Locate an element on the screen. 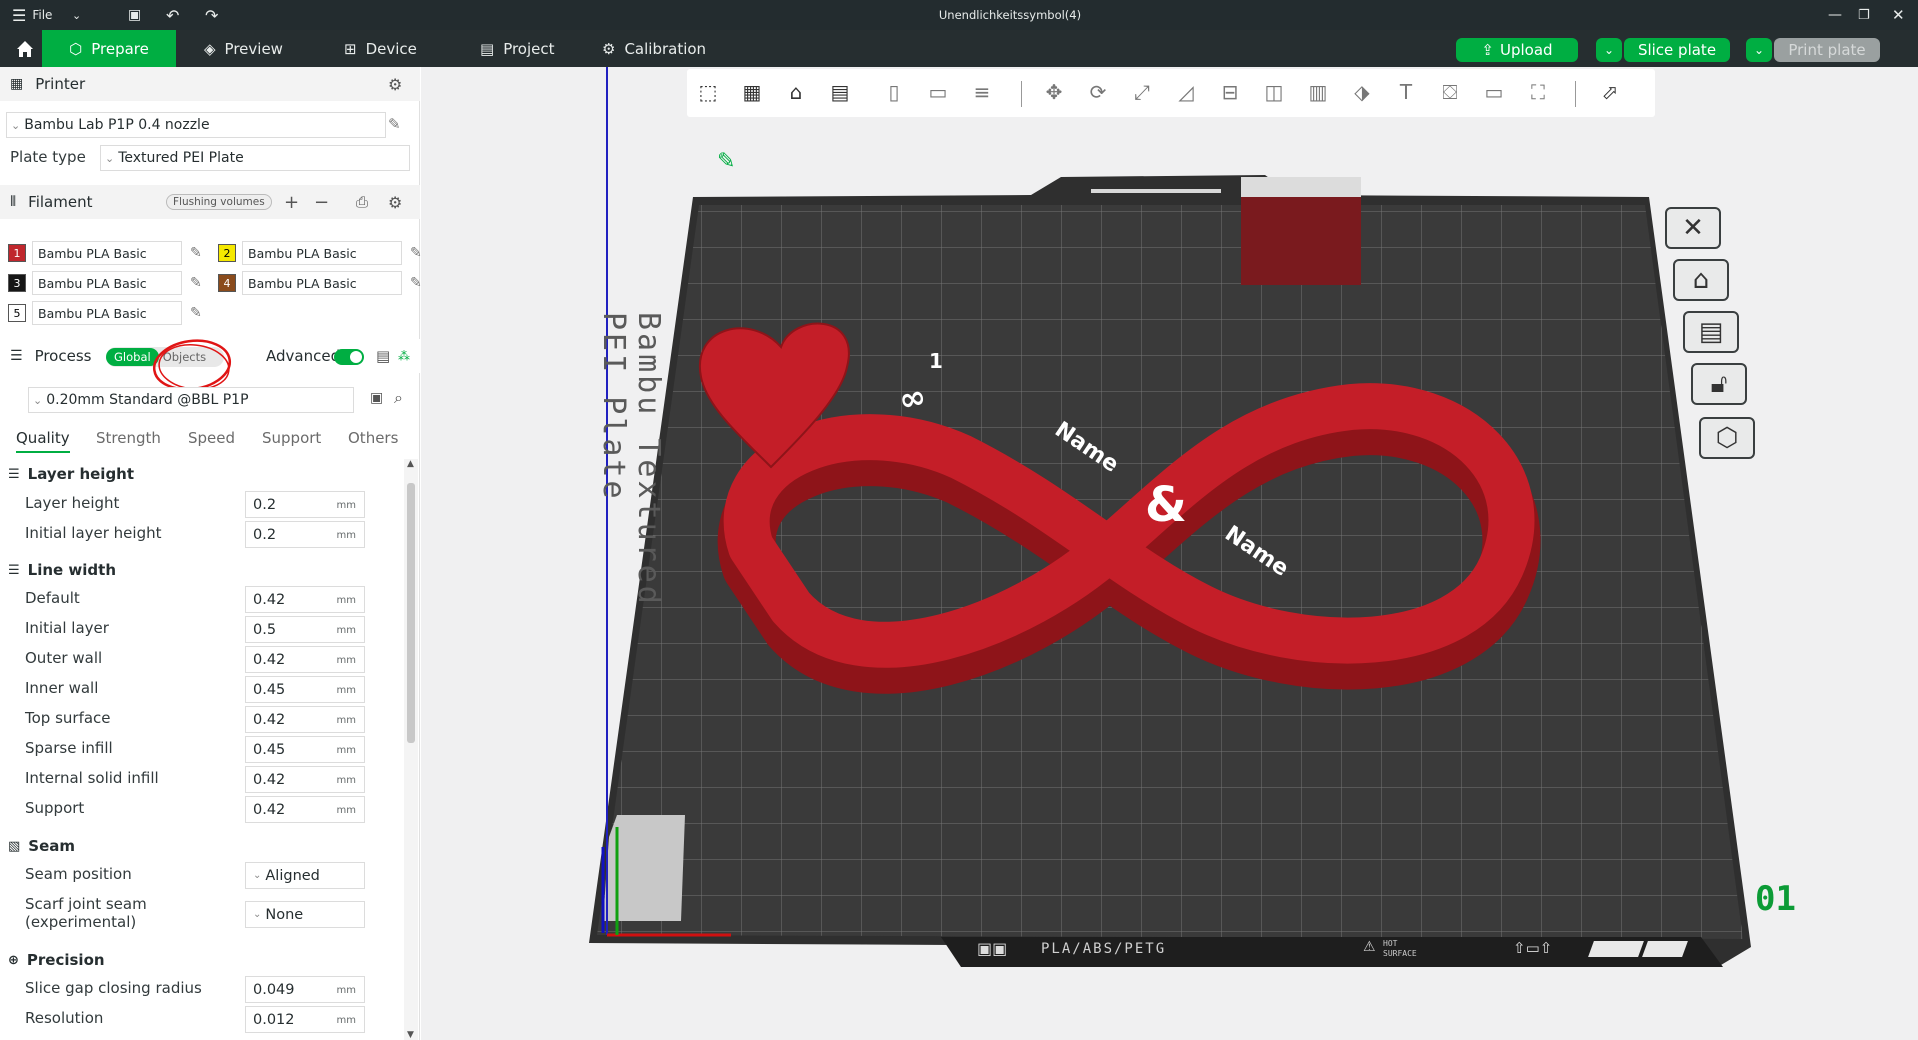 The width and height of the screenshot is (1918, 1040). printer-edit-icon: ✎ is located at coordinates (394, 124).